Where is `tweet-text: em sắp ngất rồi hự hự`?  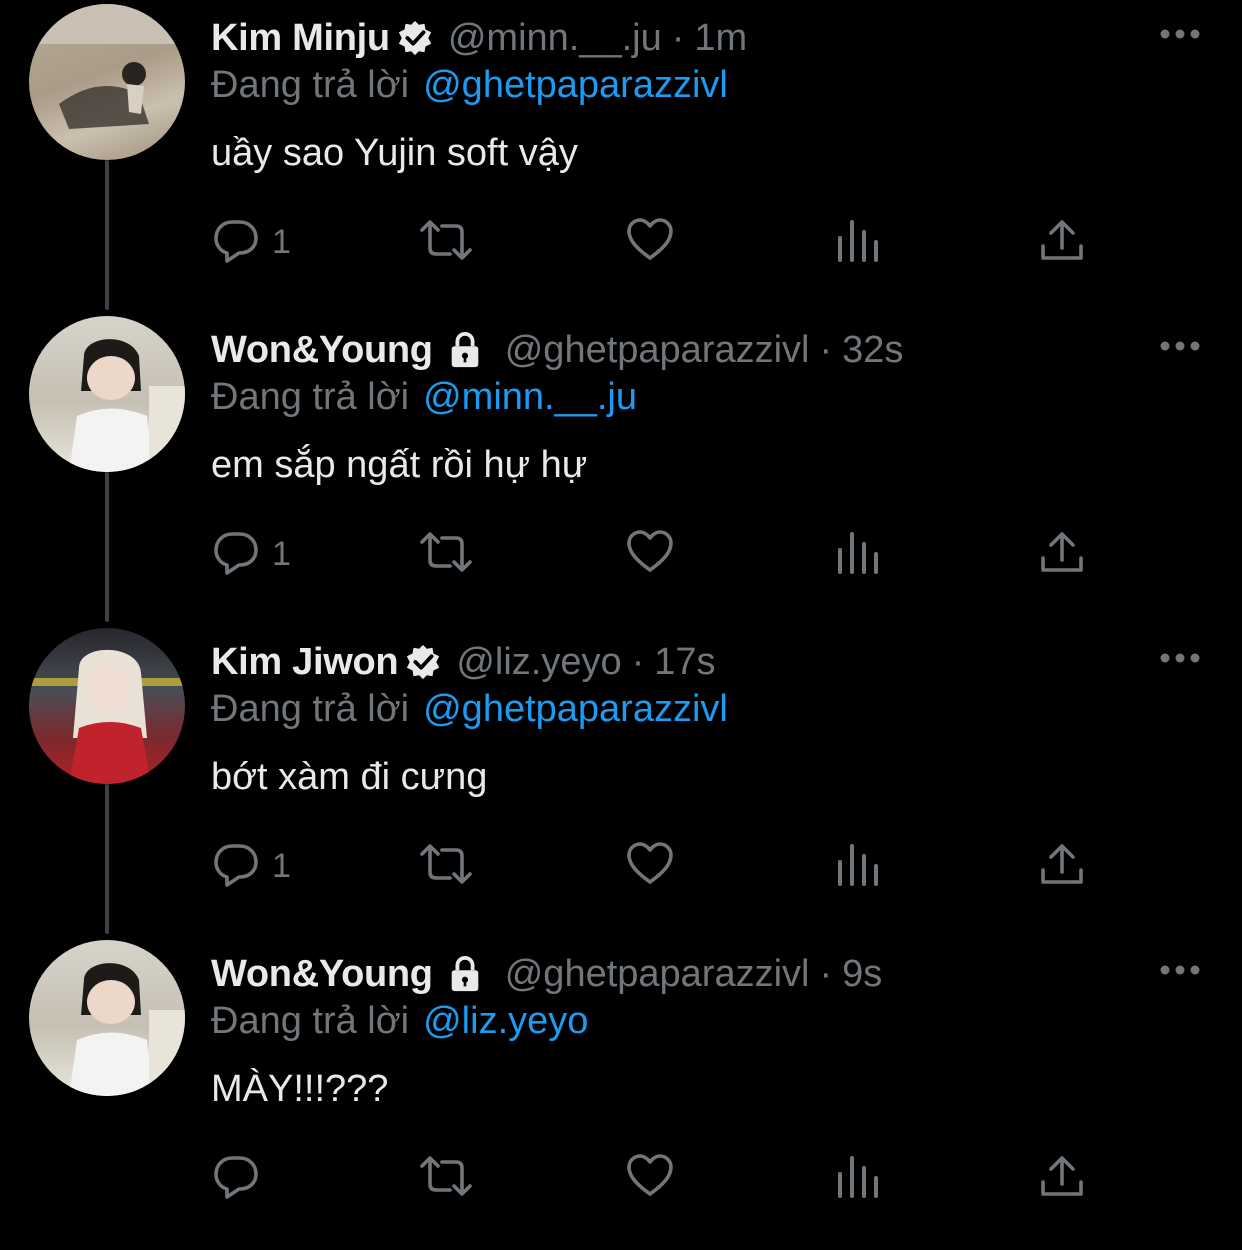 tweet-text: em sắp ngất rồi hự hự is located at coordinates (399, 465).